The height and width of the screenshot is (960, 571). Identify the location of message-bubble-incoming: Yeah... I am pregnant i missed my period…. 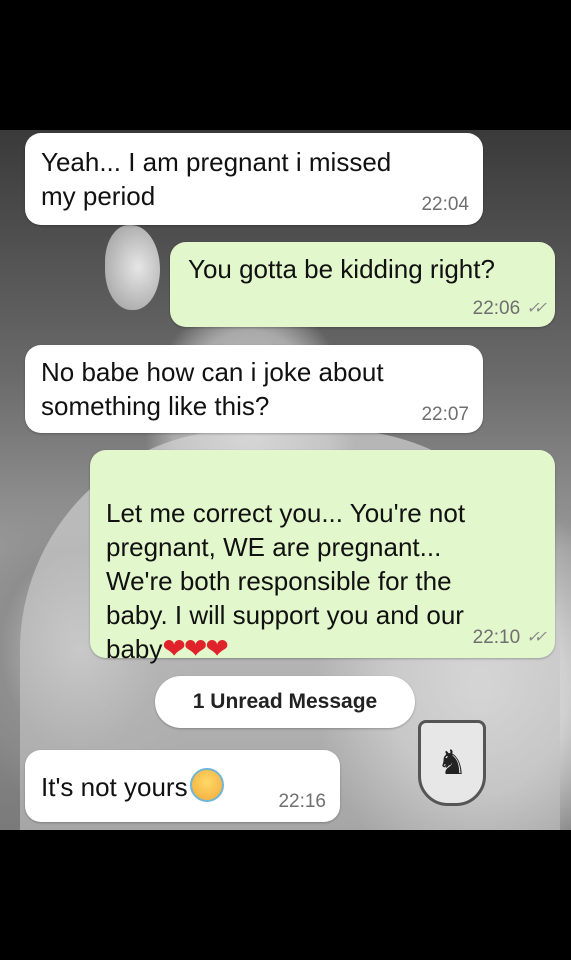
(254, 179).